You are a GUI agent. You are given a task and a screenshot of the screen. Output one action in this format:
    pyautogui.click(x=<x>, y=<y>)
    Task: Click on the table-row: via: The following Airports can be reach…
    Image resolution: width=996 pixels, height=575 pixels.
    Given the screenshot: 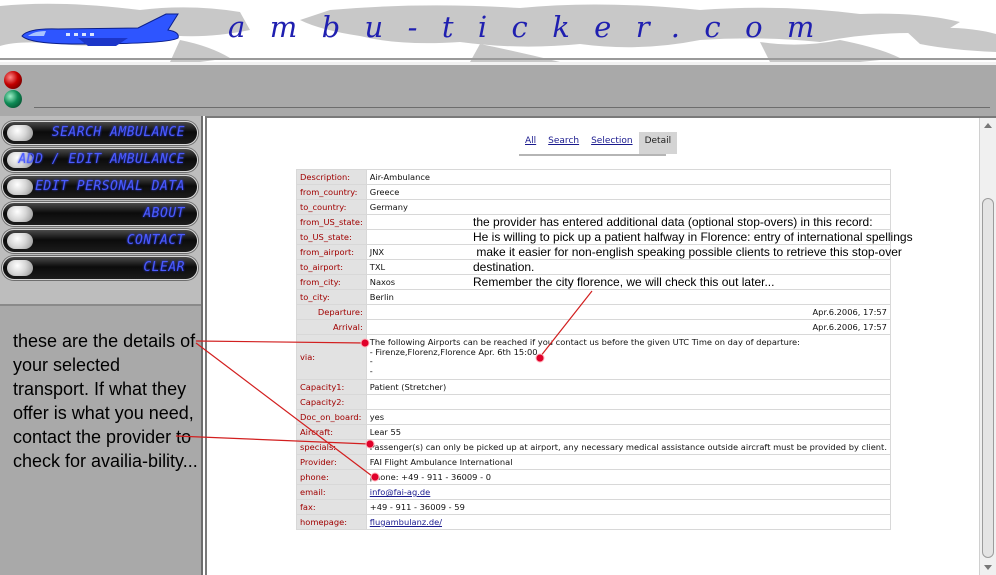 What is the action you would take?
    pyautogui.click(x=593, y=357)
    